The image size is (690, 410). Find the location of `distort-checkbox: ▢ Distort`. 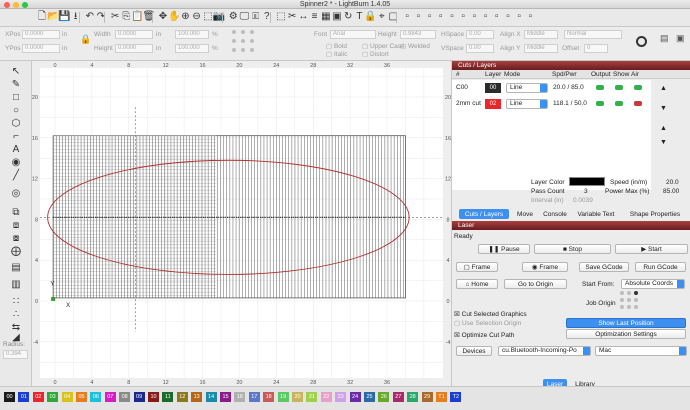

distort-checkbox: ▢ Distort is located at coordinates (375, 54).